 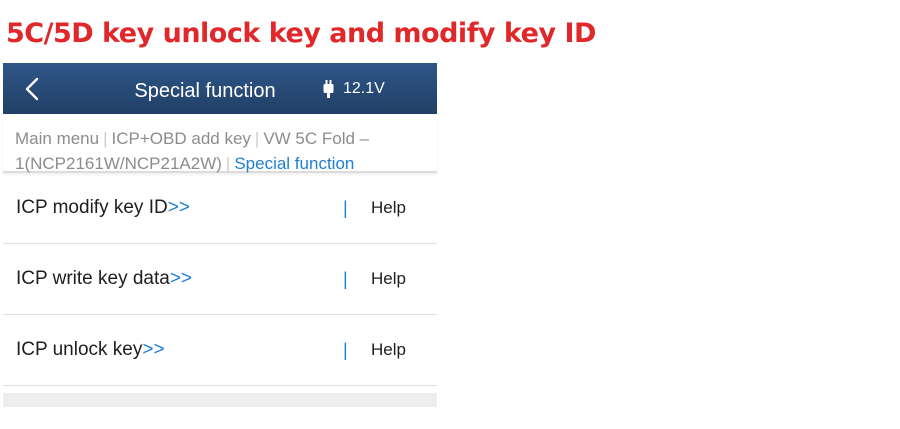 What do you see at coordinates (388, 279) in the screenshot?
I see `help-button-icp-write-key-data: Help` at bounding box center [388, 279].